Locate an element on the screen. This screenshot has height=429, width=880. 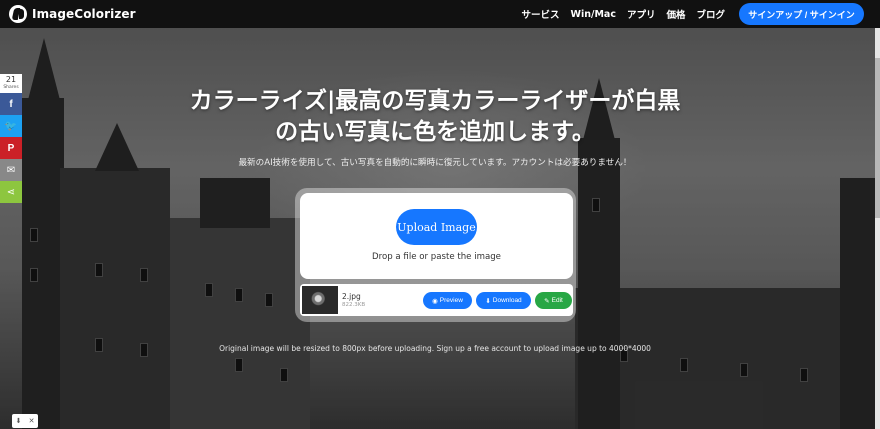
file-size: 822.3KB is located at coordinates (354, 305).